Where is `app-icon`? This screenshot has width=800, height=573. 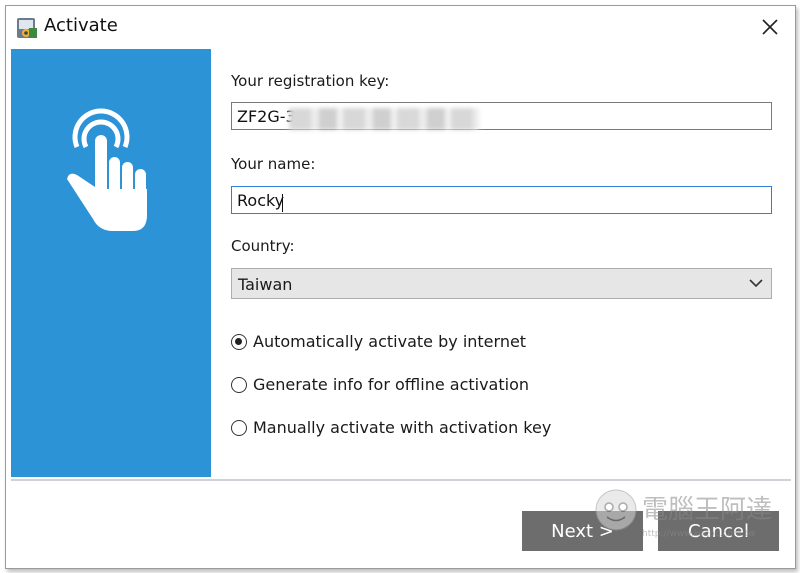 app-icon is located at coordinates (27, 28).